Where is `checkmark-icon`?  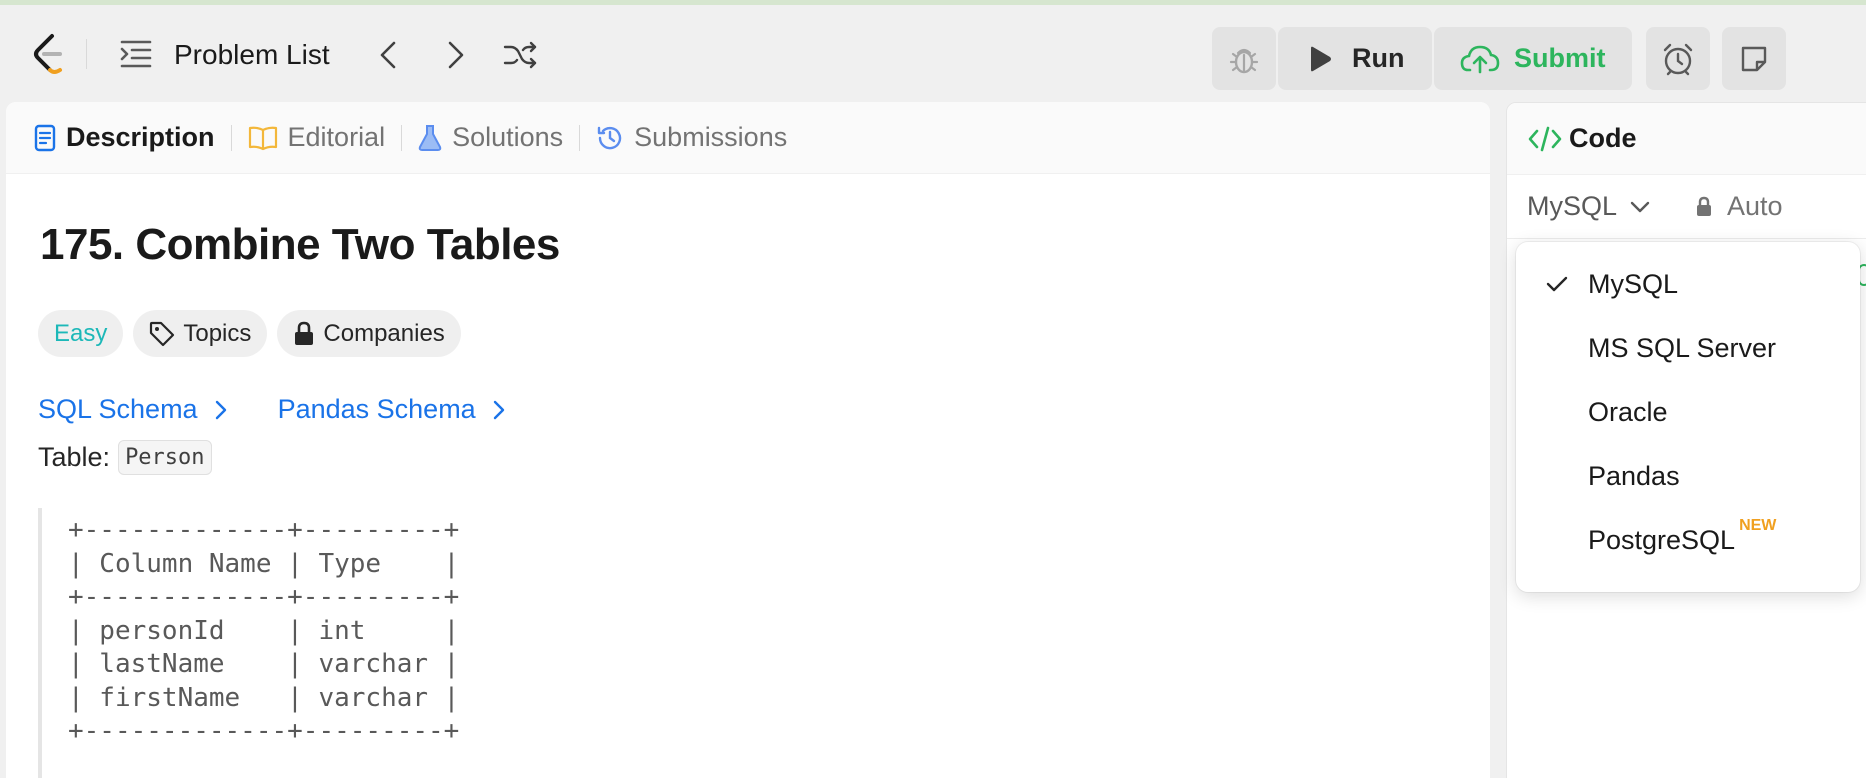
checkmark-icon is located at coordinates (1557, 284).